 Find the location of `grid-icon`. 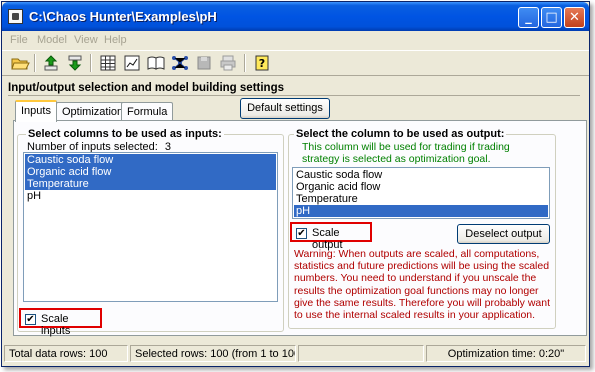

grid-icon is located at coordinates (108, 63).